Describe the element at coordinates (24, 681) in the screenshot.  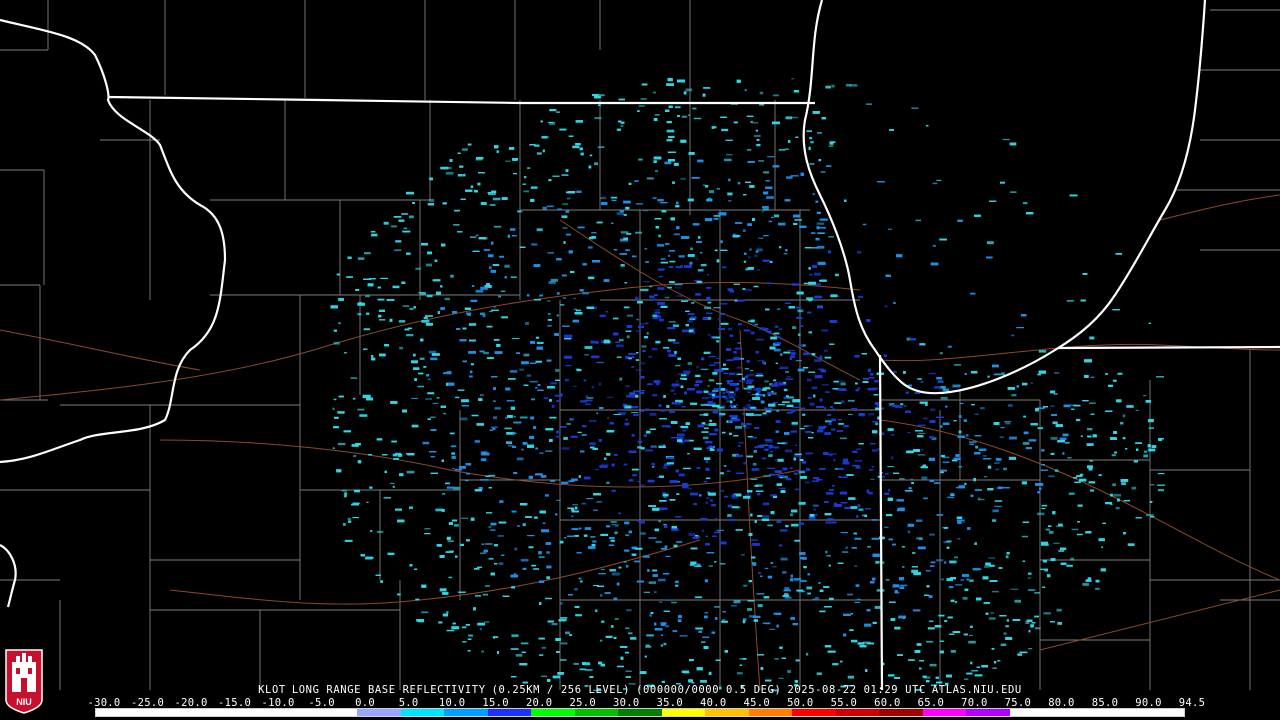
I see `niu-logo: NIU` at that location.